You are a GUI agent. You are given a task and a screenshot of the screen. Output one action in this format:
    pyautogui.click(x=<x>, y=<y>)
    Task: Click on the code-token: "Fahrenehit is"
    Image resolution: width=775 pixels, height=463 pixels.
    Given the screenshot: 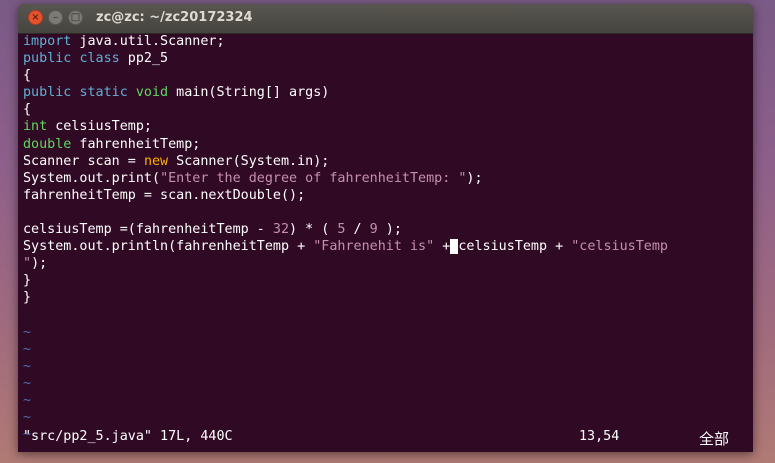 What is the action you would take?
    pyautogui.click(x=374, y=247)
    